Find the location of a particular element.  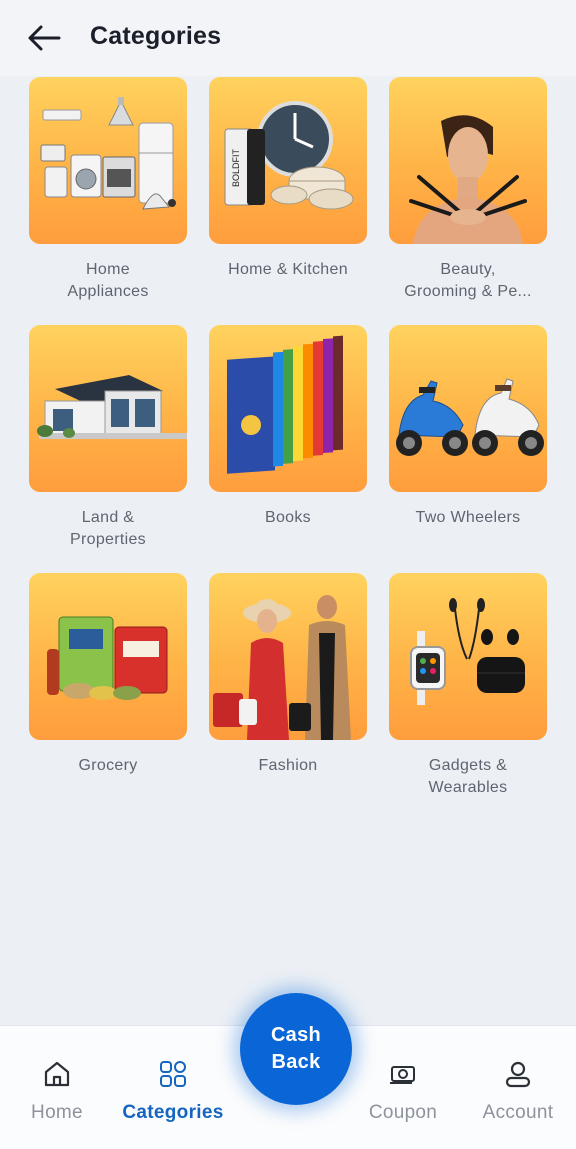

home-appliances-image is located at coordinates (108, 160).